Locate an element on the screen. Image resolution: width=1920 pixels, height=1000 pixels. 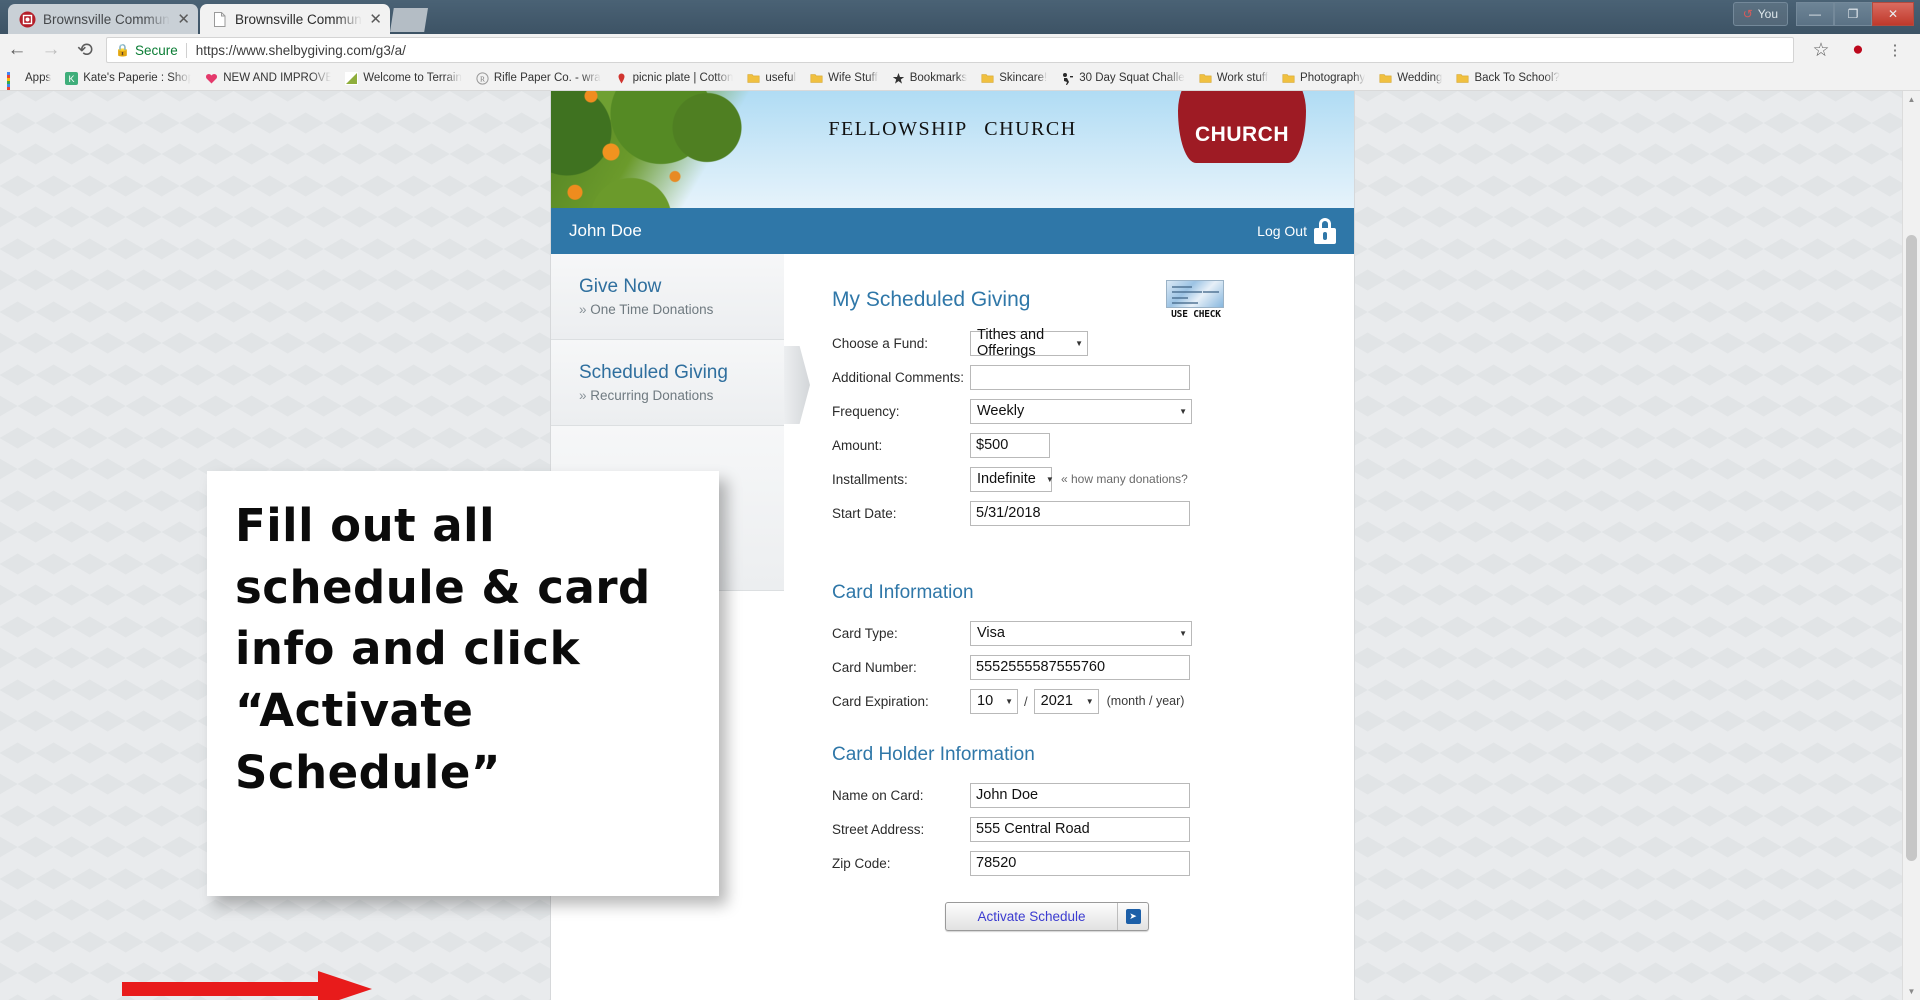
use-check-label: USE CHECK is located at coordinates (1196, 314).